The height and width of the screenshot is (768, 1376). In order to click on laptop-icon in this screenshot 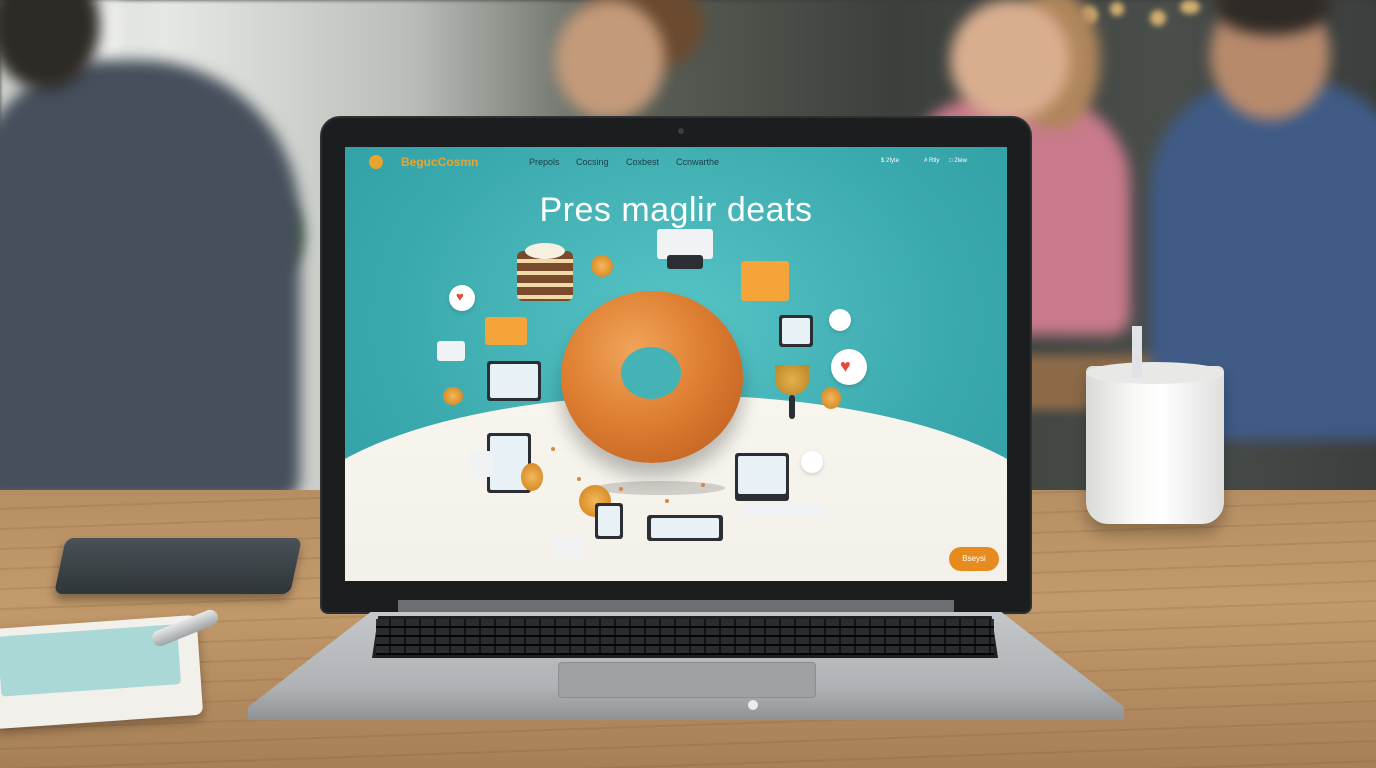, I will do `click(762, 477)`.